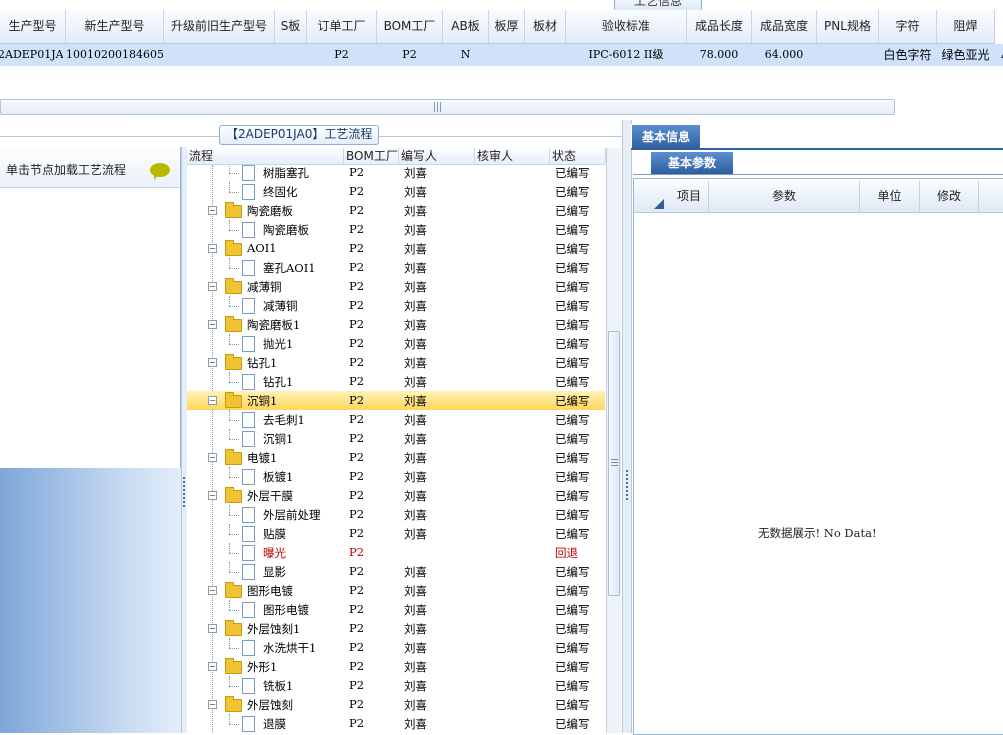  What do you see at coordinates (396, 191) in the screenshot?
I see `tree-row: 终固化 P2 刘喜 已编写` at bounding box center [396, 191].